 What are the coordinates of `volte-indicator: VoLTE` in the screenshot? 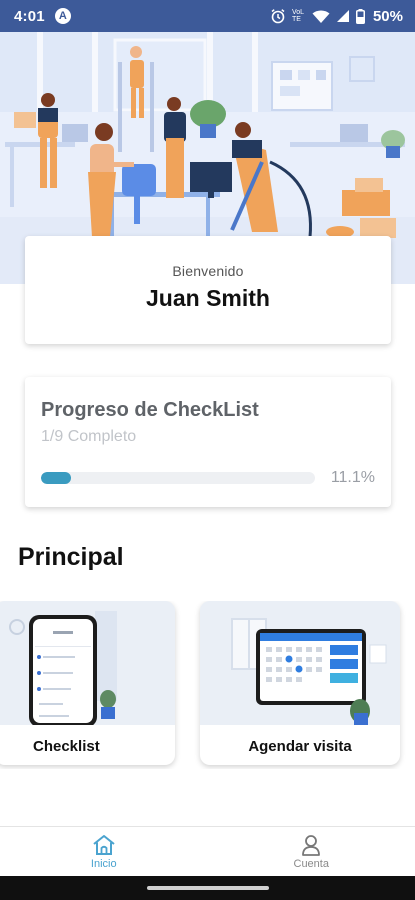 It's located at (298, 16).